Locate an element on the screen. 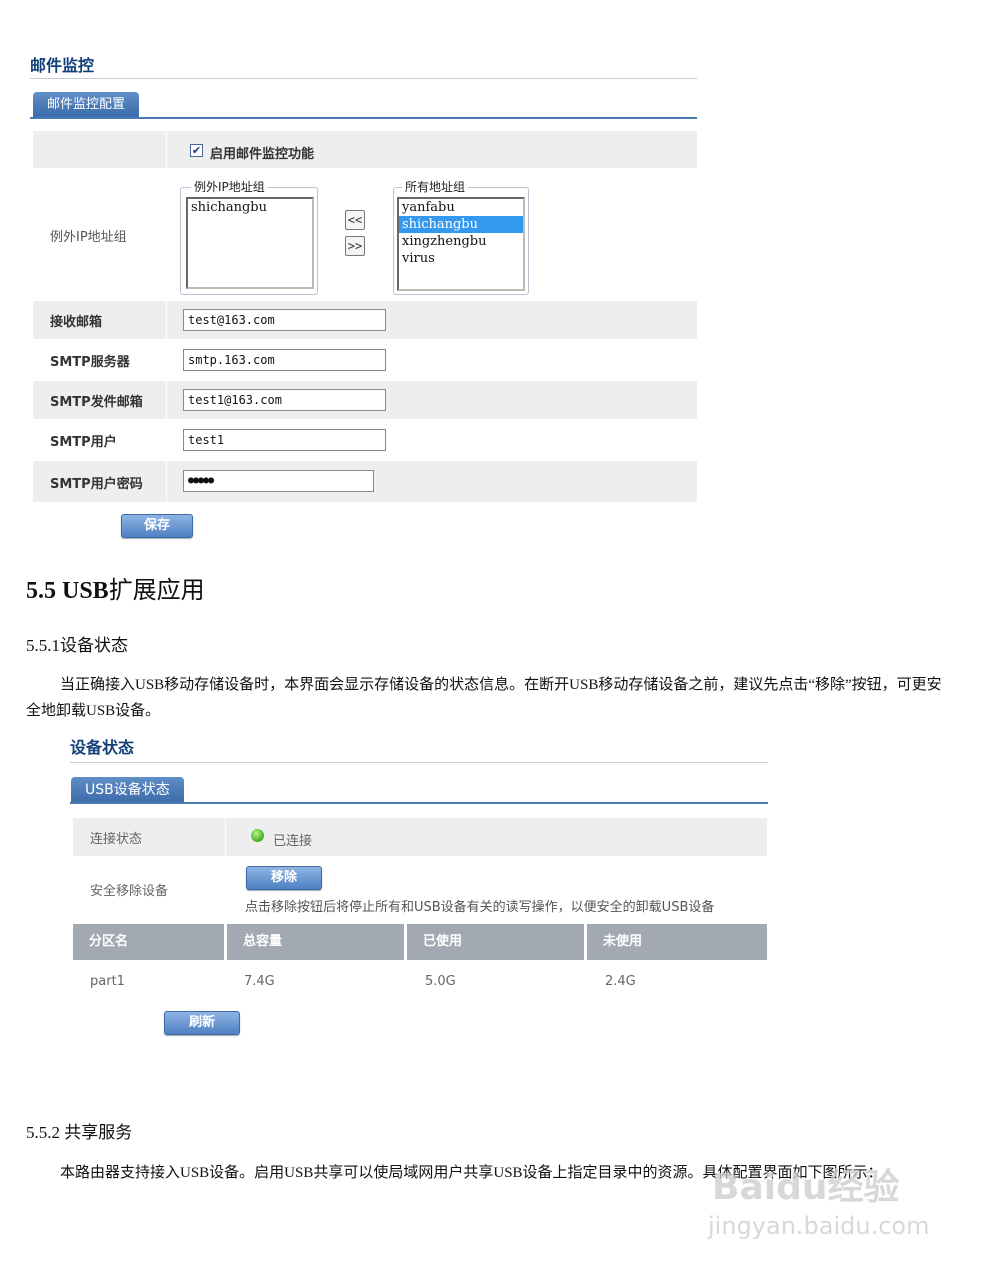 The image size is (989, 1280). recv-mail-input: test@163.com is located at coordinates (284, 320).